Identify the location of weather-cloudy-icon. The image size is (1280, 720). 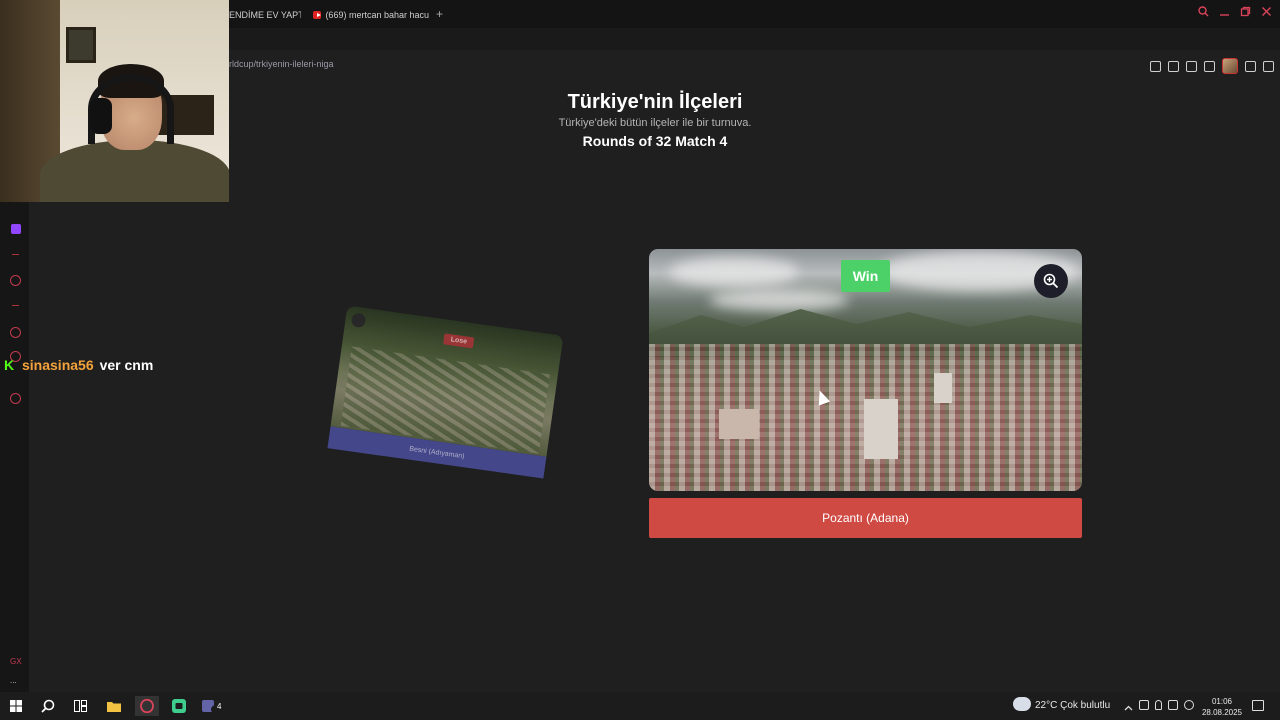
(1022, 704).